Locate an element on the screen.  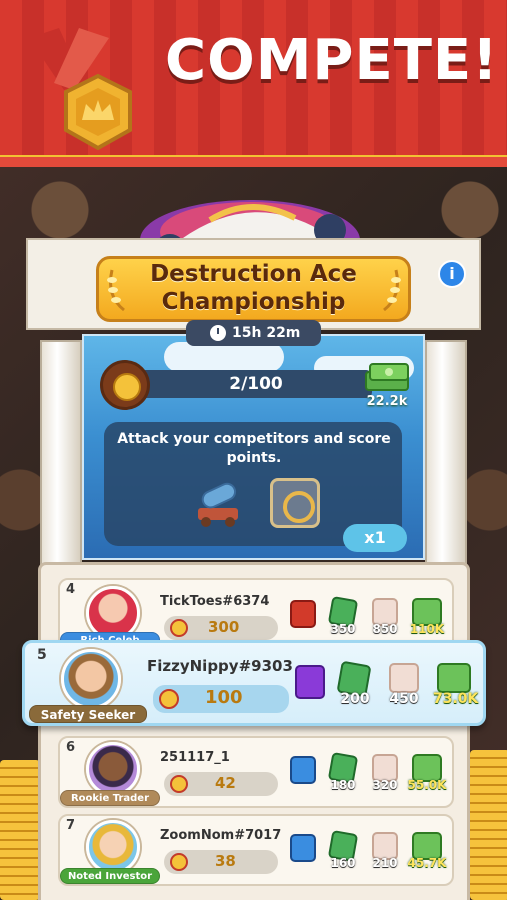
rank-number: 7 is located at coordinates (71, 825).